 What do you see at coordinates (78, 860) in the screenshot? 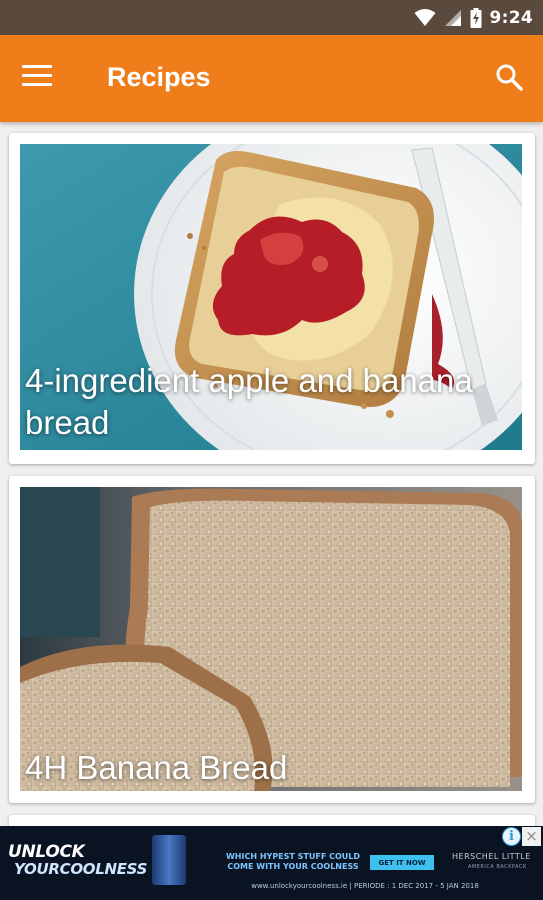
I see `ad-headline: UNLOCK YOURCOOLNESS` at bounding box center [78, 860].